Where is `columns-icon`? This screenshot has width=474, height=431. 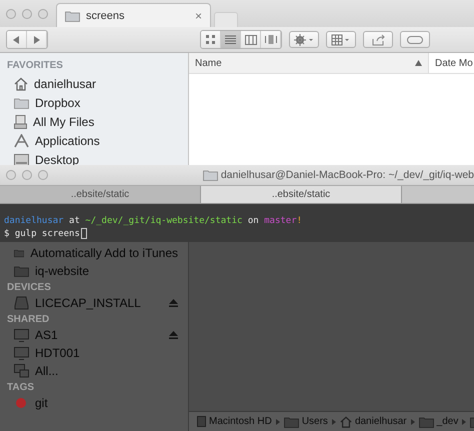
columns-icon is located at coordinates (250, 39).